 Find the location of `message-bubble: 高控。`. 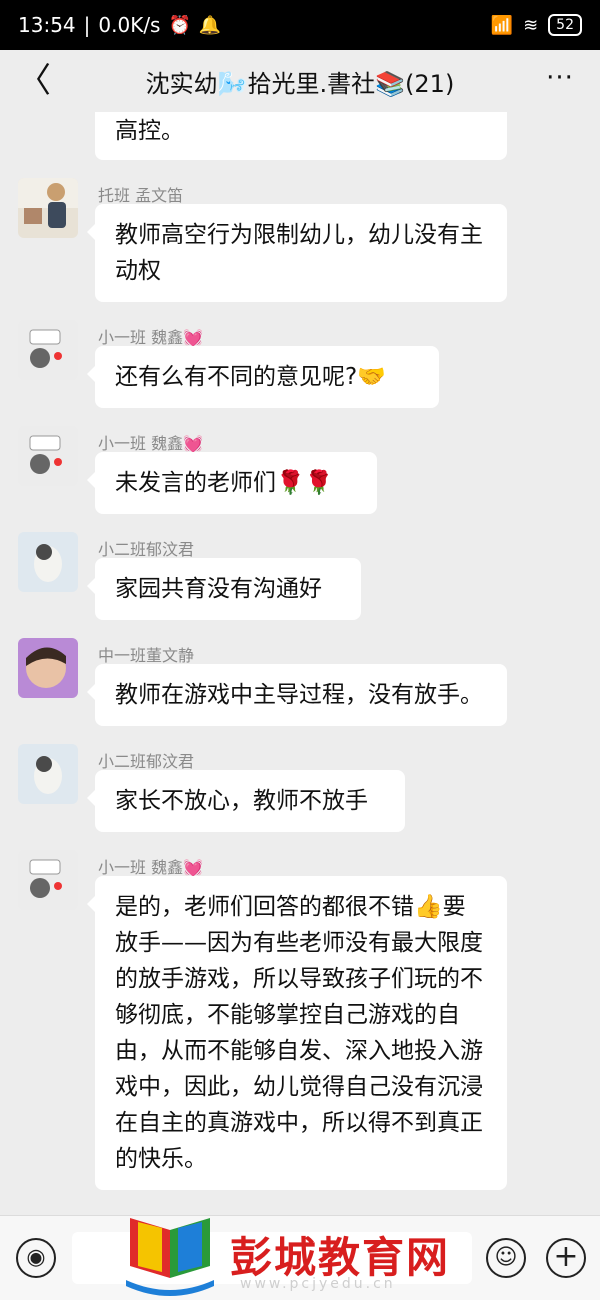

message-bubble: 高控。 is located at coordinates (301, 136).